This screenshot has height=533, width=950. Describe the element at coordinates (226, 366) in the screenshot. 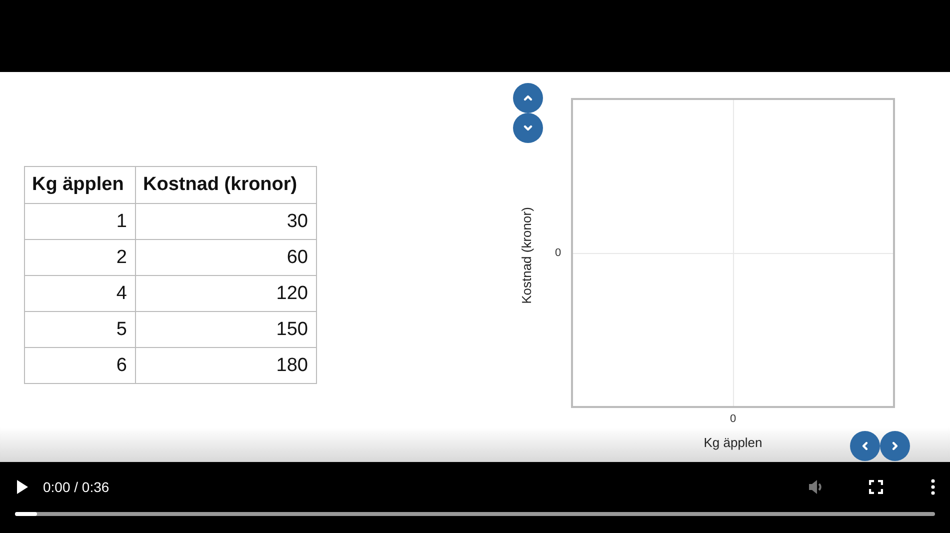

I see `table-cell: 180` at that location.